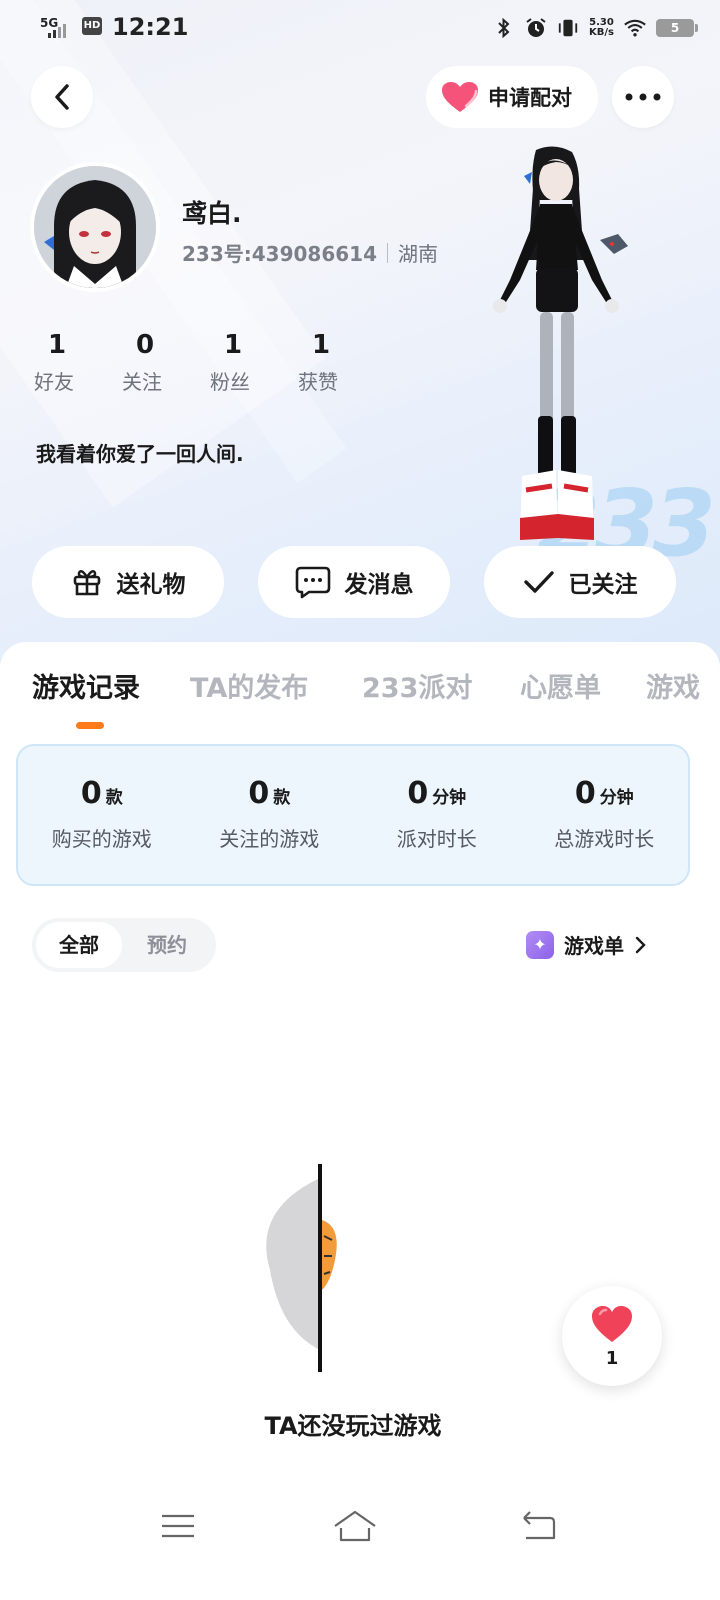 The image size is (720, 1600). I want to click on profile-stats: 1 好友 0 关注 1 粉丝 1 获赞, so click(210, 362).